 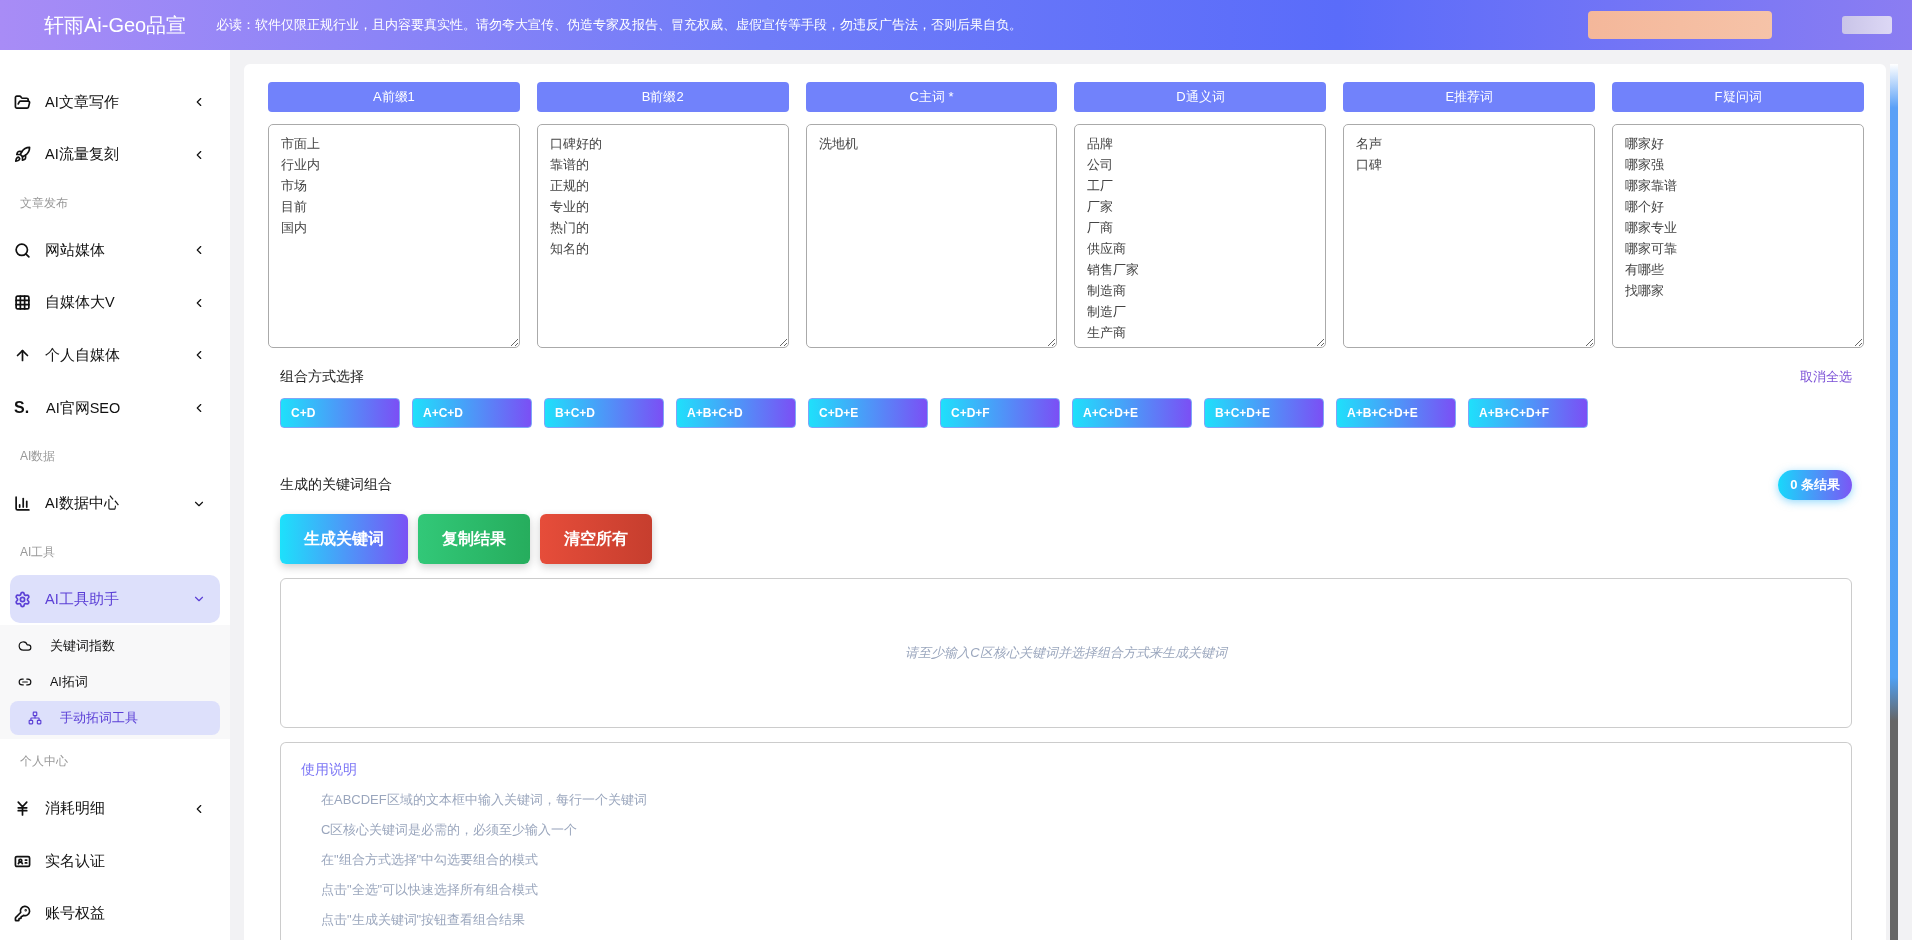 What do you see at coordinates (38, 457) in the screenshot?
I see `section-label: AI数据` at bounding box center [38, 457].